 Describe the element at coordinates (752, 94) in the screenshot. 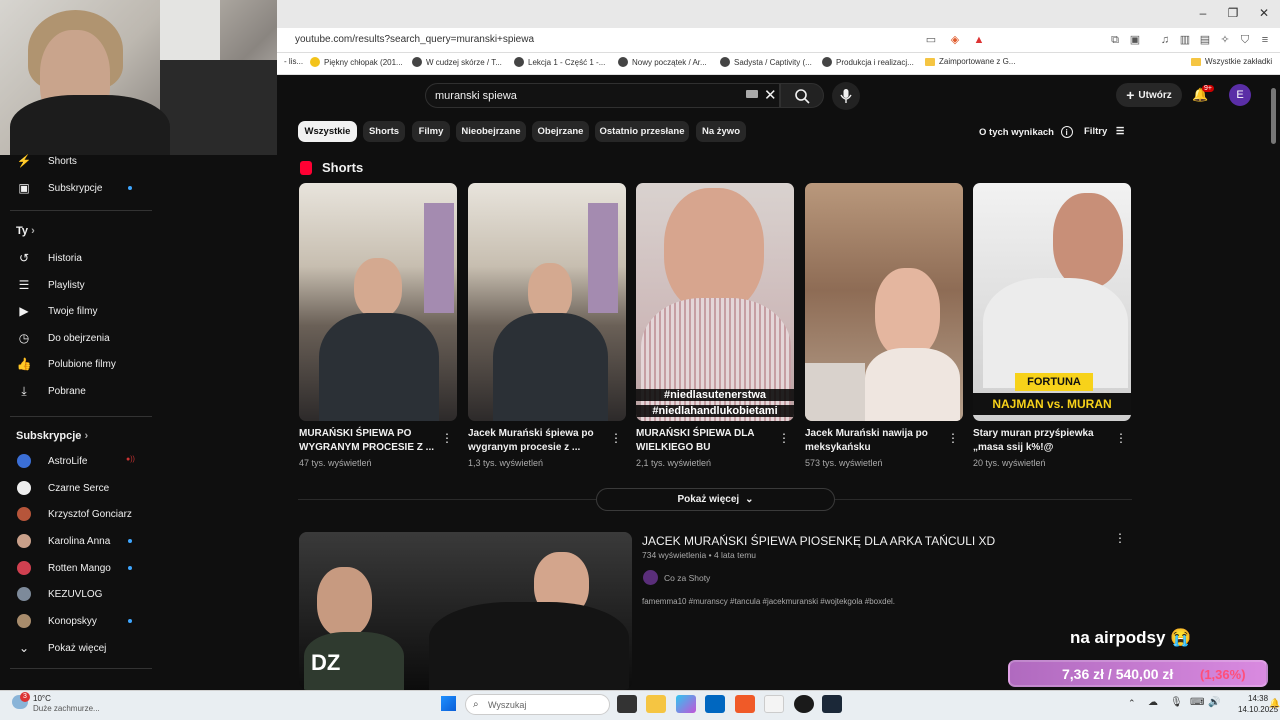

I see `keyboard-icon` at that location.